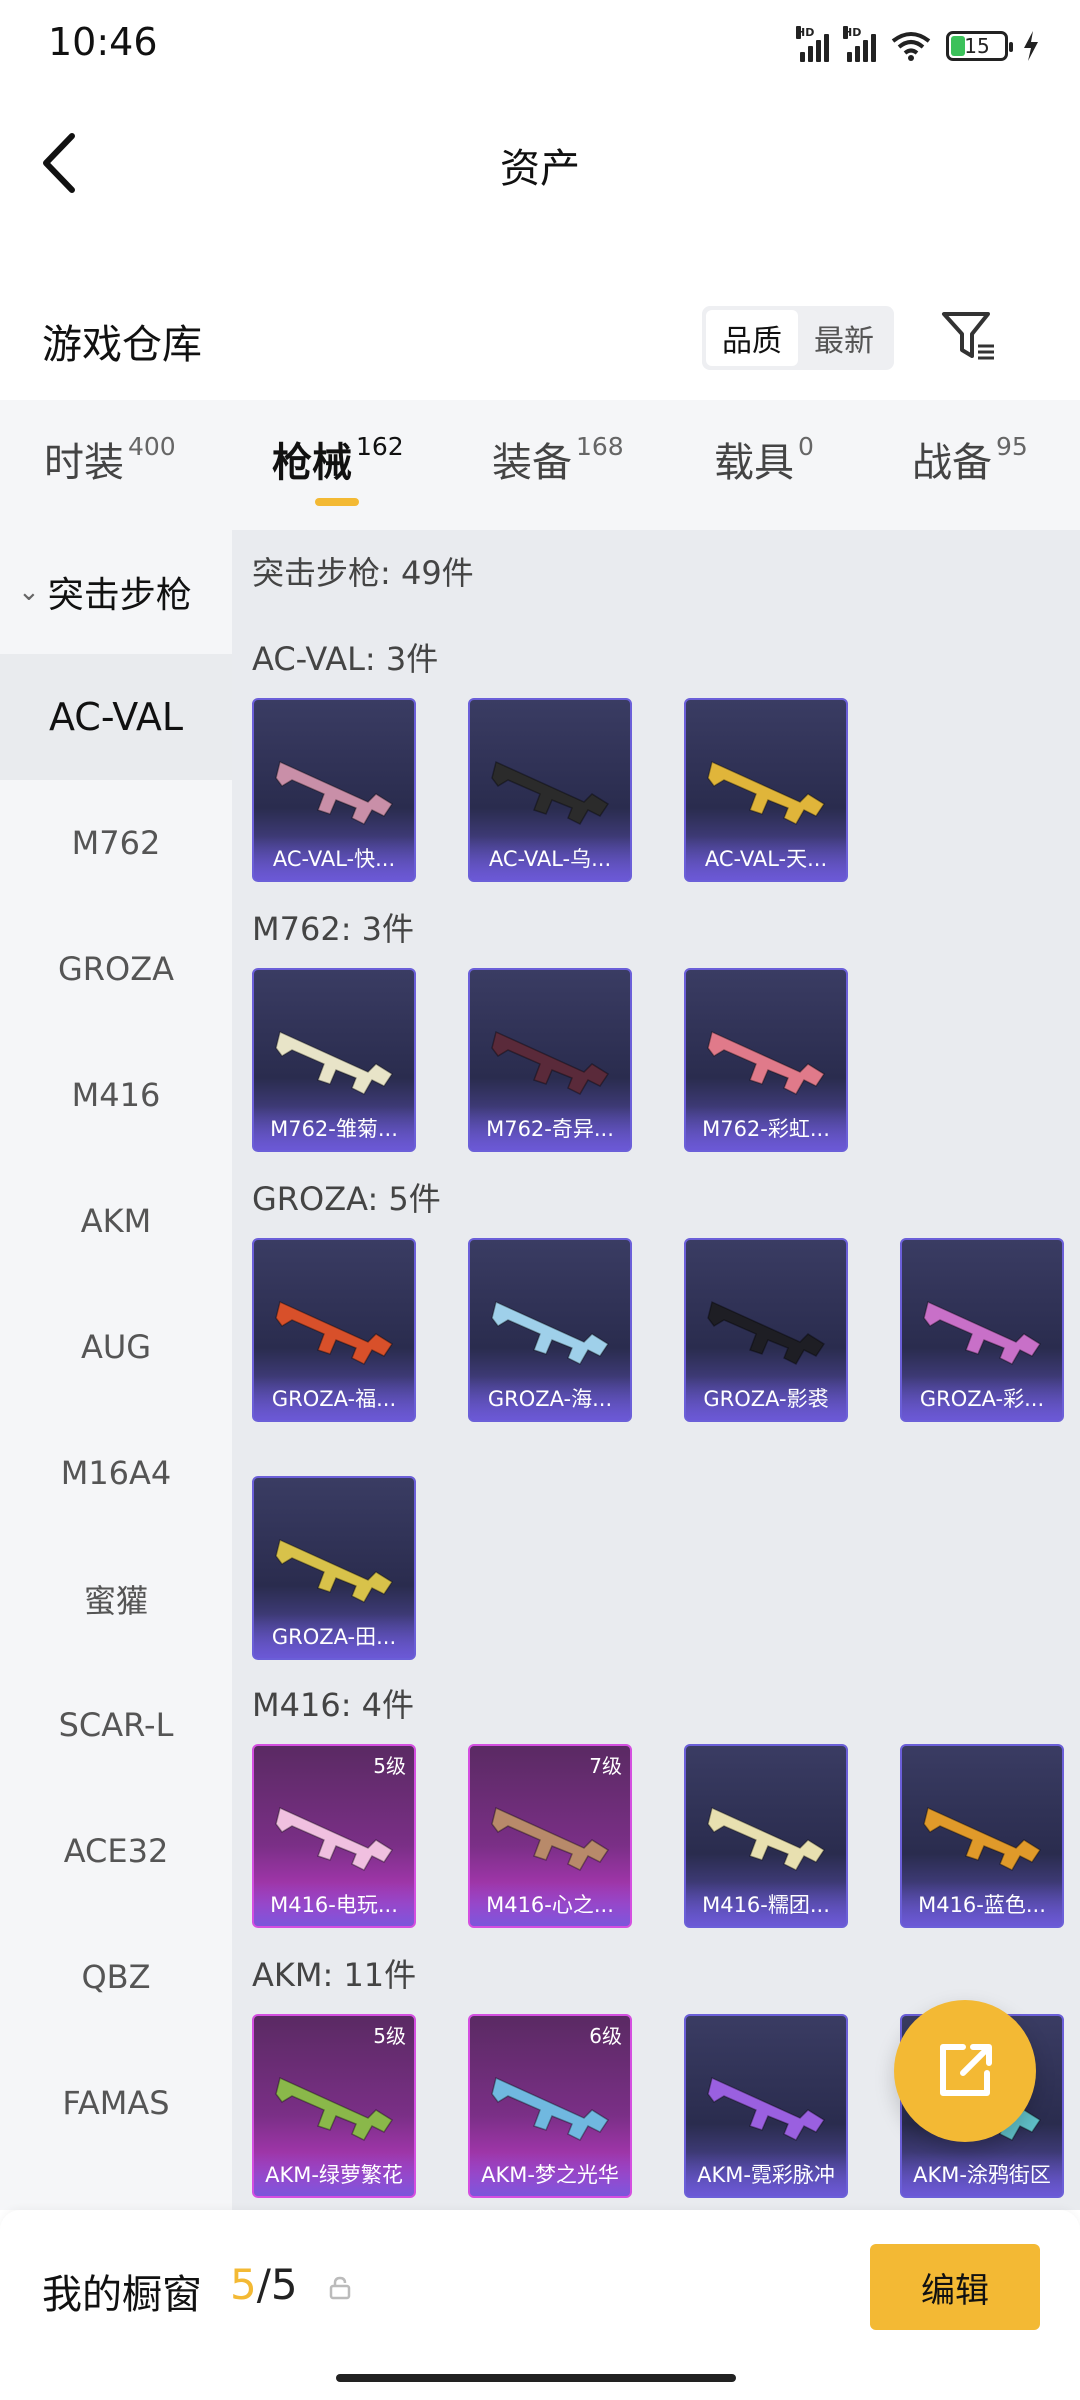  Describe the element at coordinates (116, 717) in the screenshot. I see `sidebar-item-acval: AC-VAL` at that location.